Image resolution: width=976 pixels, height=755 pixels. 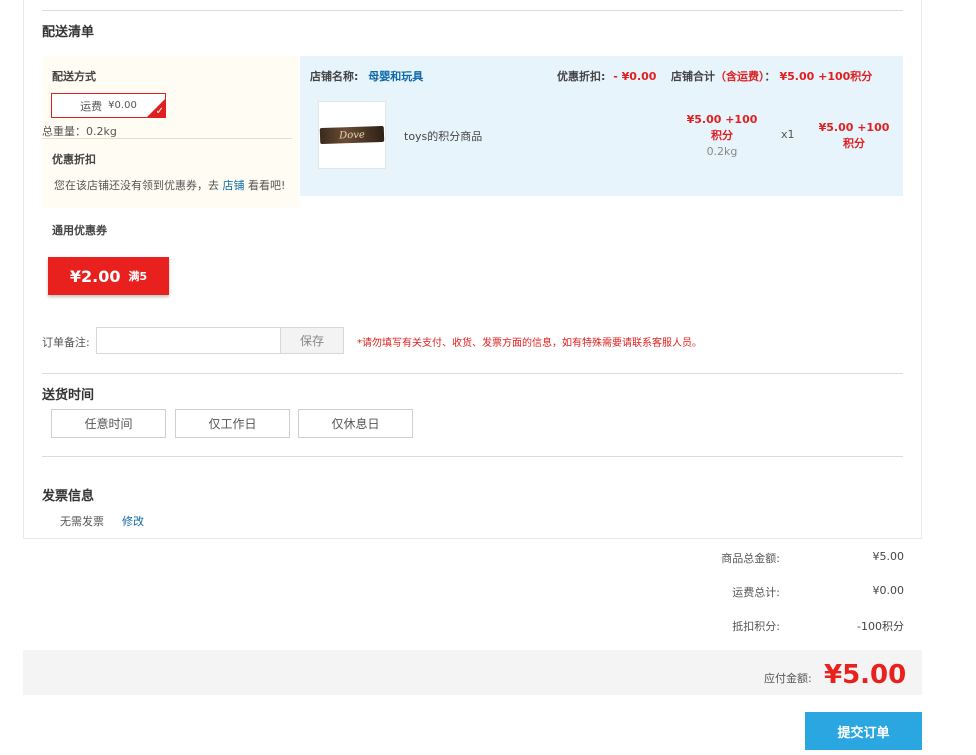 I want to click on shipping-option: 运费 ¥0.00 ✓, so click(x=108, y=105).